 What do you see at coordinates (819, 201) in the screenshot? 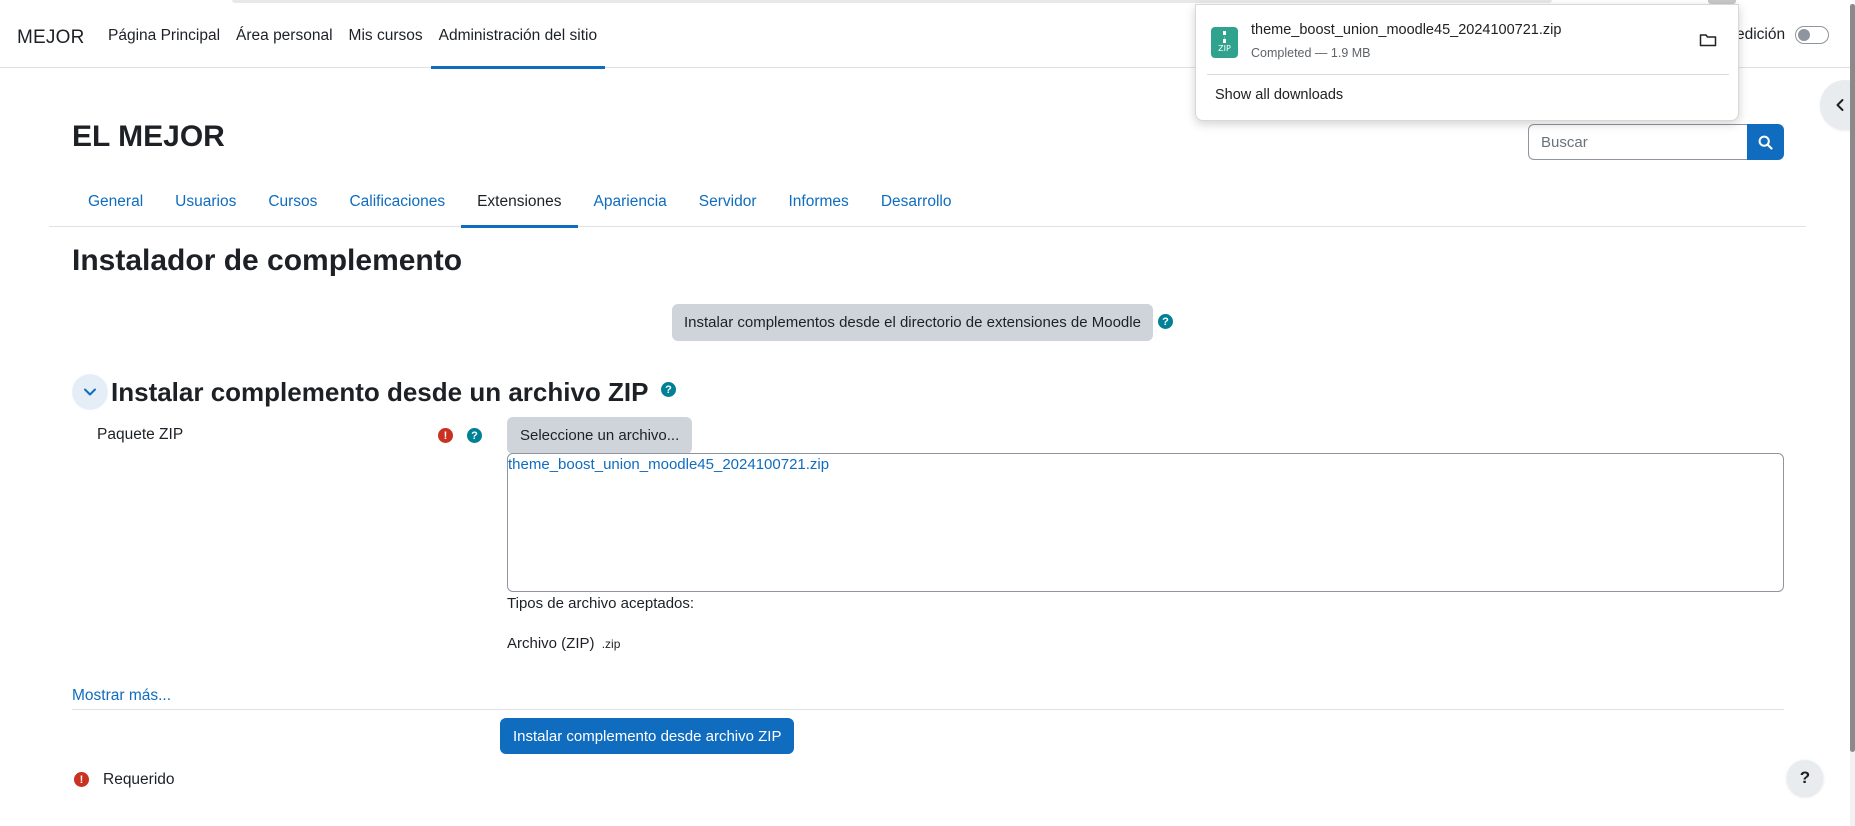
I see `tab-reports: Informes` at bounding box center [819, 201].